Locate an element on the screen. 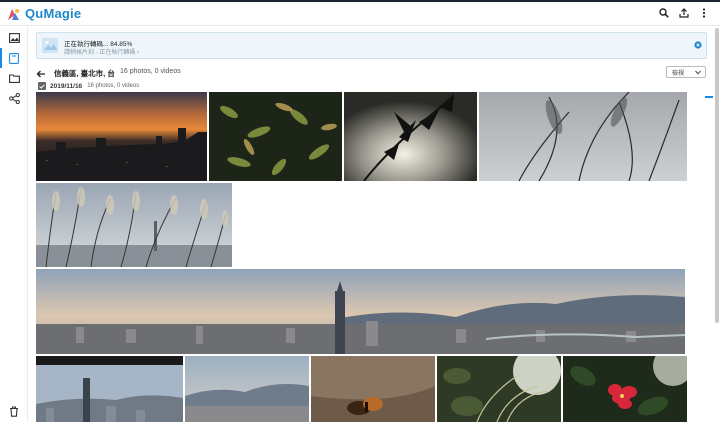 This screenshot has width=720, height=422. view-dropdown-label: 檢視 is located at coordinates (678, 73).